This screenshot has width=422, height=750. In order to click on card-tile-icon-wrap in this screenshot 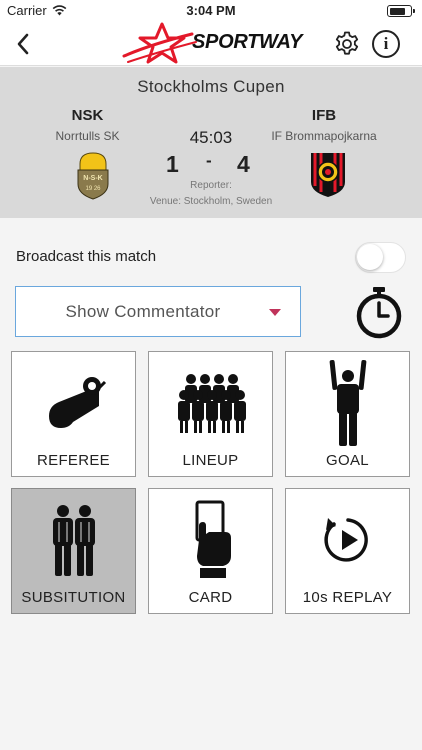, I will do `click(210, 540)`.